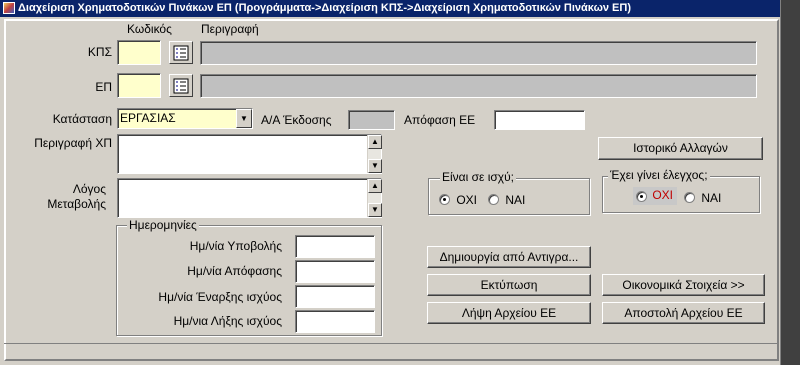 This screenshot has width=800, height=365. What do you see at coordinates (249, 198) in the screenshot?
I see `change-reason-textarea: ▲ ▼` at bounding box center [249, 198].